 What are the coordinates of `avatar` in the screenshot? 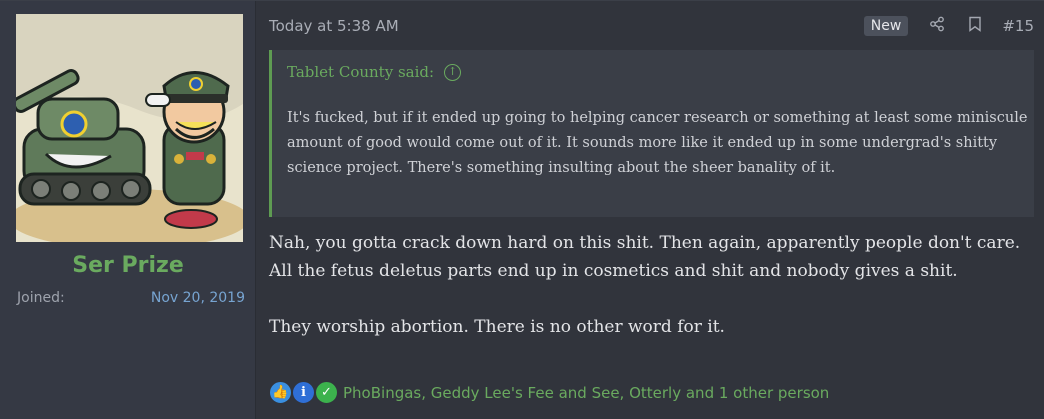 It's located at (129, 128).